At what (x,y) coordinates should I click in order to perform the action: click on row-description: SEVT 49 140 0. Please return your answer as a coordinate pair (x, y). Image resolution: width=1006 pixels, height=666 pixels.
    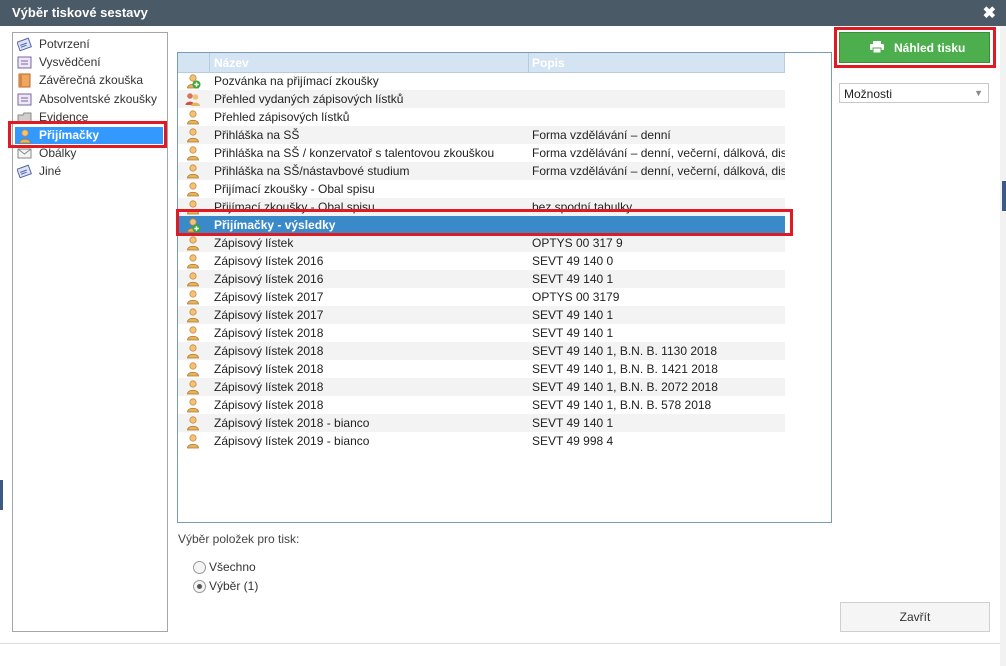
    Looking at the image, I should click on (573, 261).